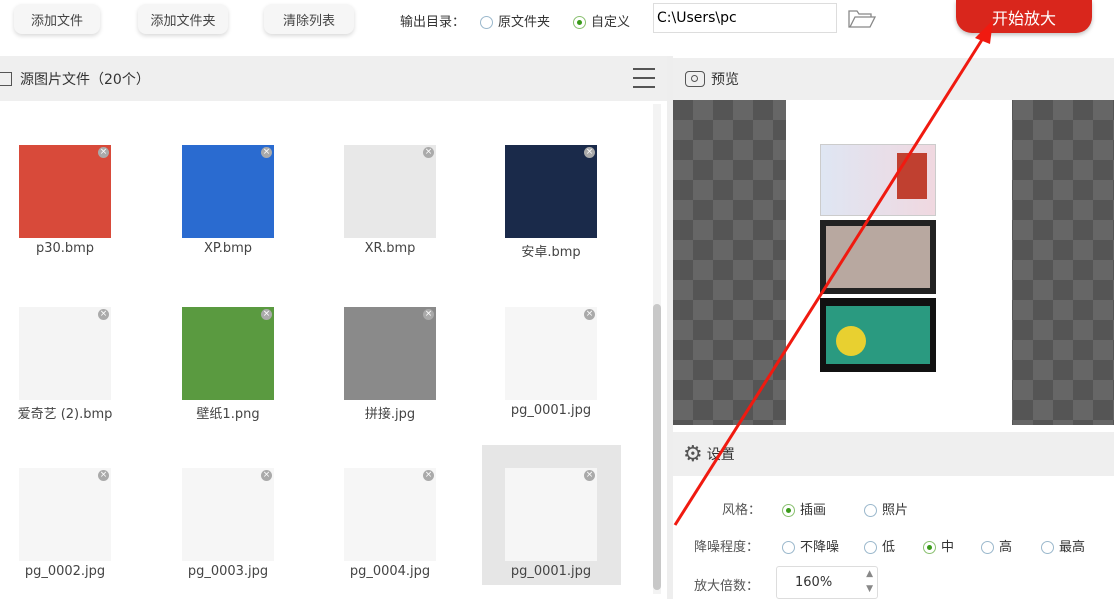 This screenshot has height=599, width=1114. Describe the element at coordinates (1006, 547) in the screenshot. I see `radio-label: 高` at that location.